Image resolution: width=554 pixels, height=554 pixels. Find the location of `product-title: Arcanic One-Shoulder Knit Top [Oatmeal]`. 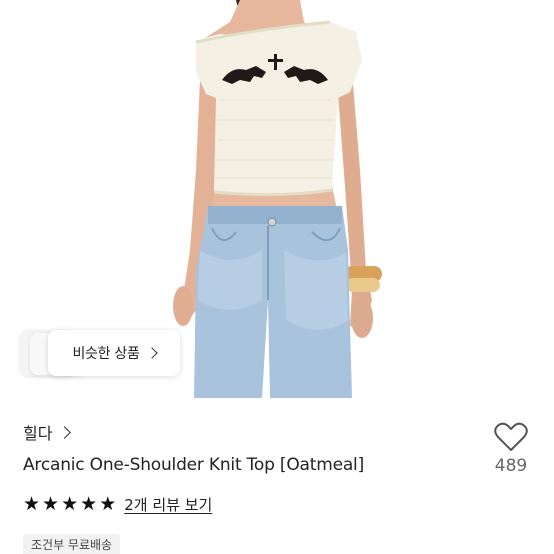

product-title: Arcanic One-Shoulder Knit Top [Oatmeal] is located at coordinates (194, 465).